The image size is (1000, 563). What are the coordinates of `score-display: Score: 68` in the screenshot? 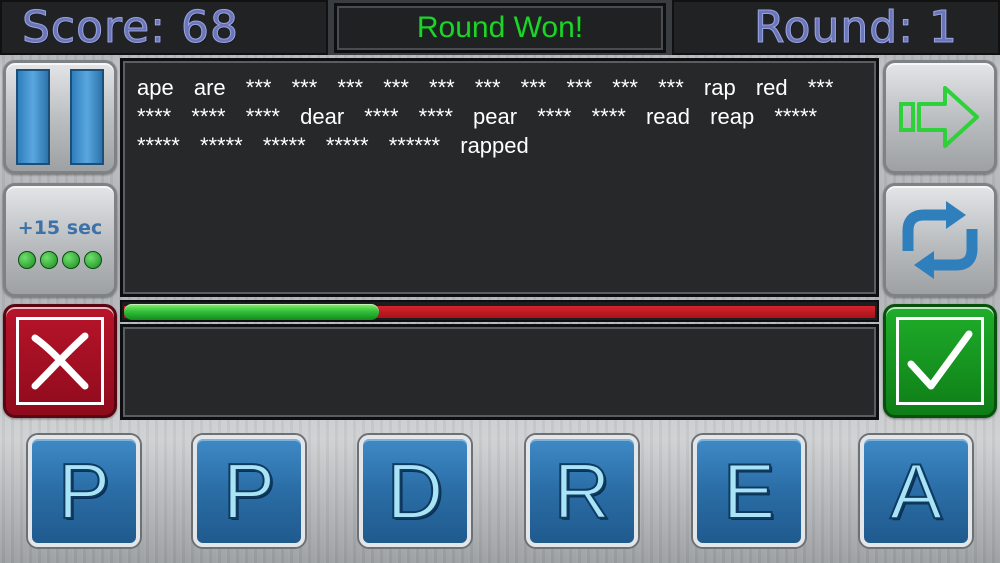 It's located at (164, 27).